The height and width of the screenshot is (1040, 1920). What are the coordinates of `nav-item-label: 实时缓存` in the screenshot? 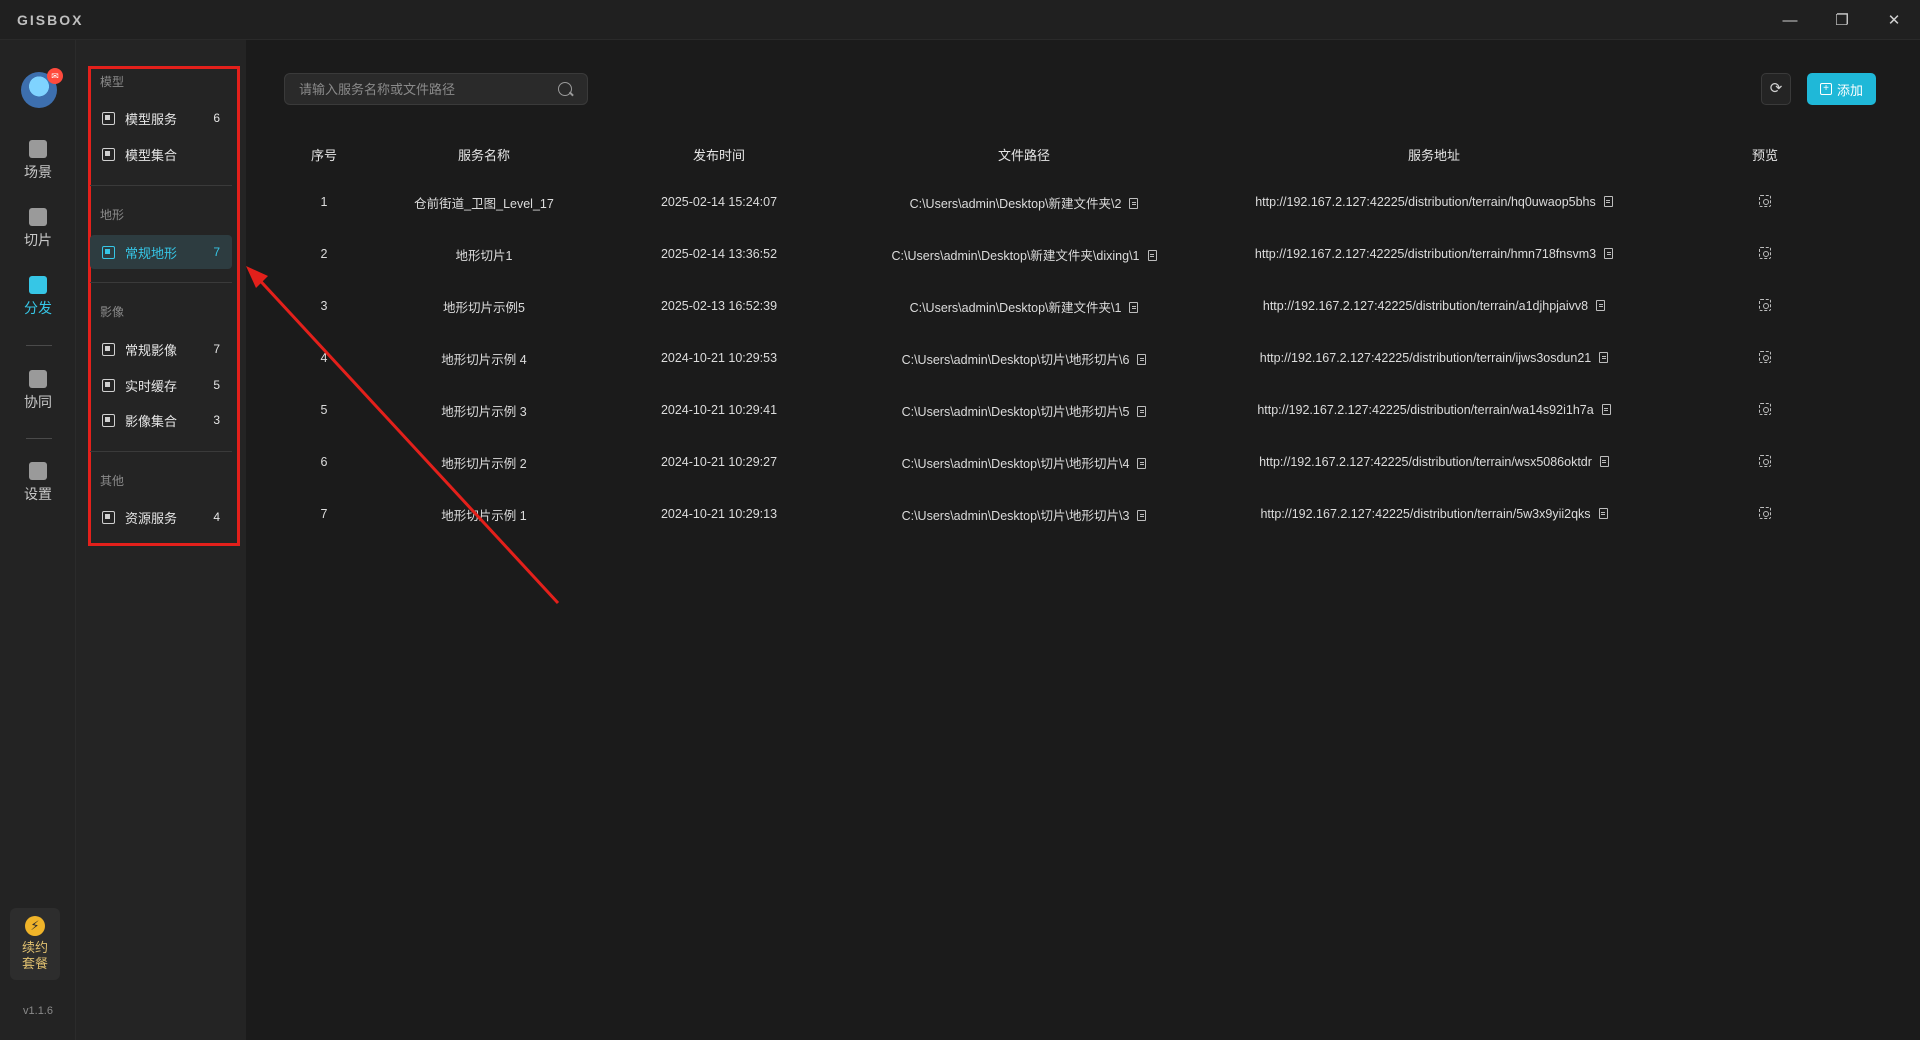 It's located at (151, 386).